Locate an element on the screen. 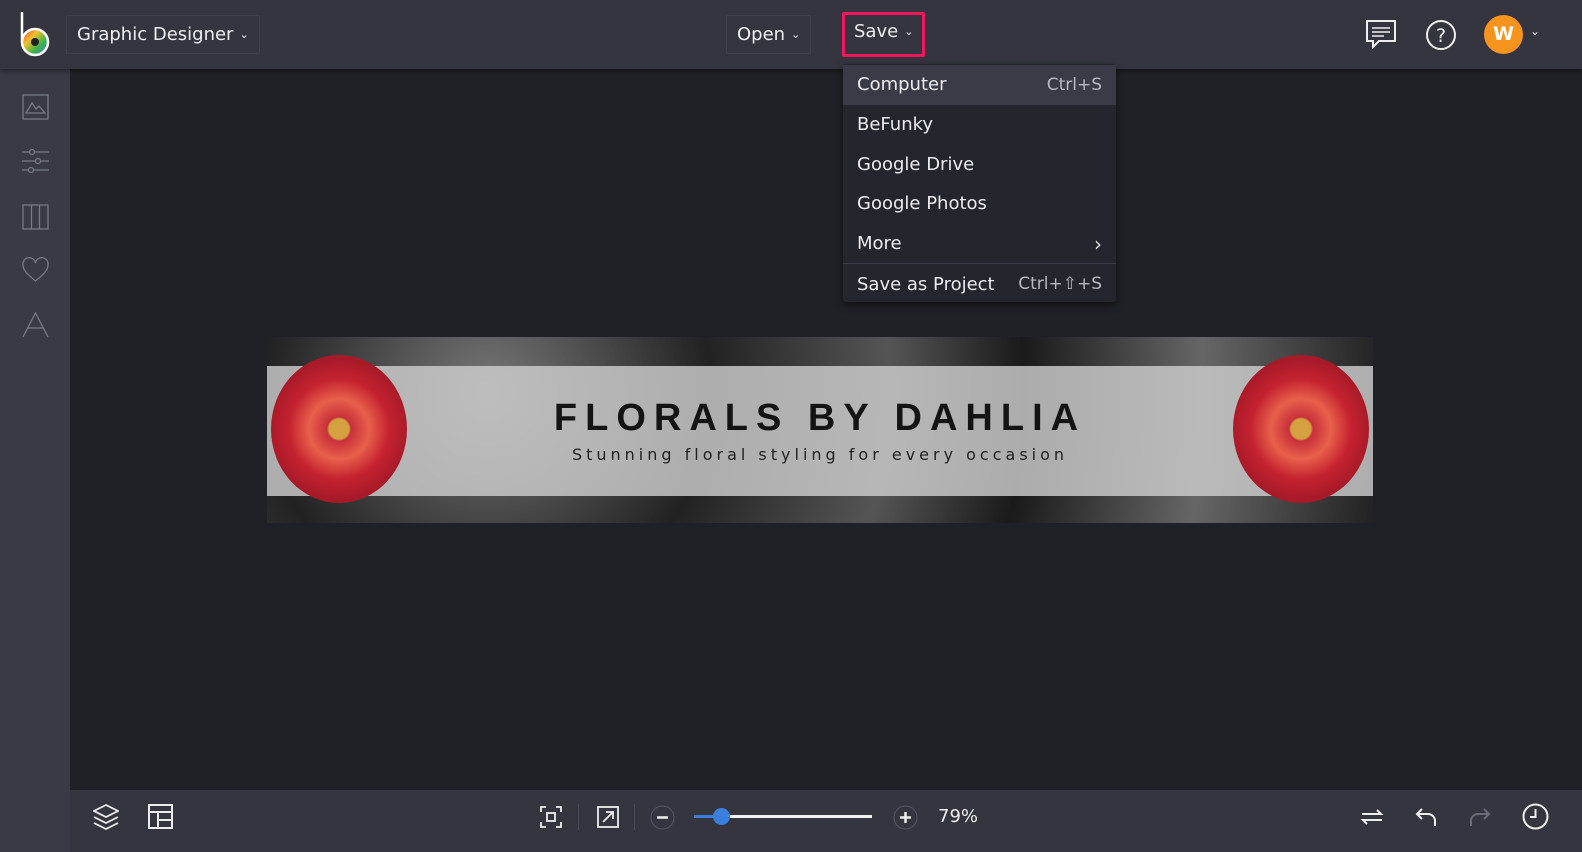 This screenshot has height=852, width=1582. menu-item-label: Save as Project is located at coordinates (926, 284).